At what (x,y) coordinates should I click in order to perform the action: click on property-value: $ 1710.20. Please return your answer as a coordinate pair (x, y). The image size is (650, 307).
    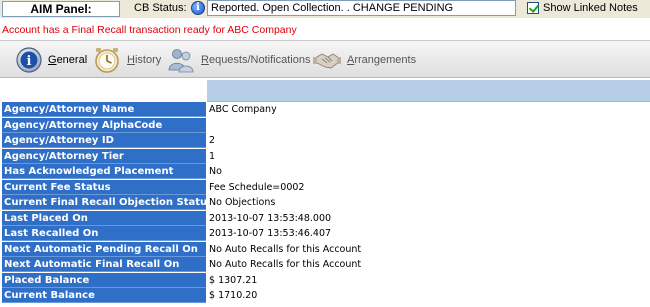
    Looking at the image, I should click on (233, 295).